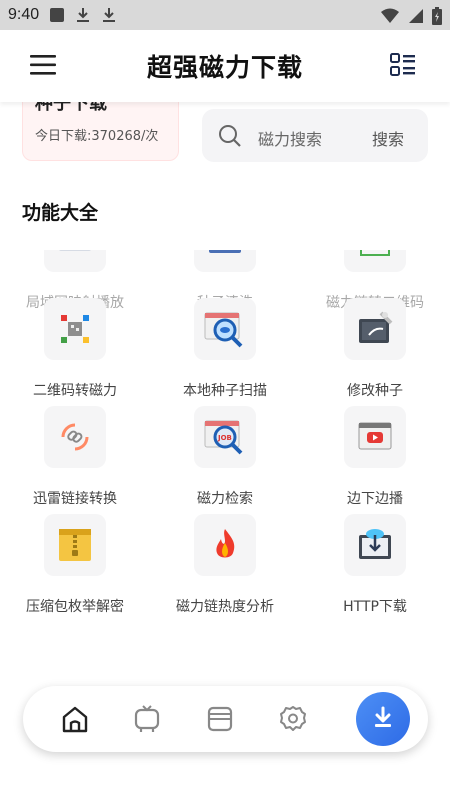 The height and width of the screenshot is (800, 450). What do you see at coordinates (75, 499) in the screenshot?
I see `feature-label: 迅雷链接转换` at bounding box center [75, 499].